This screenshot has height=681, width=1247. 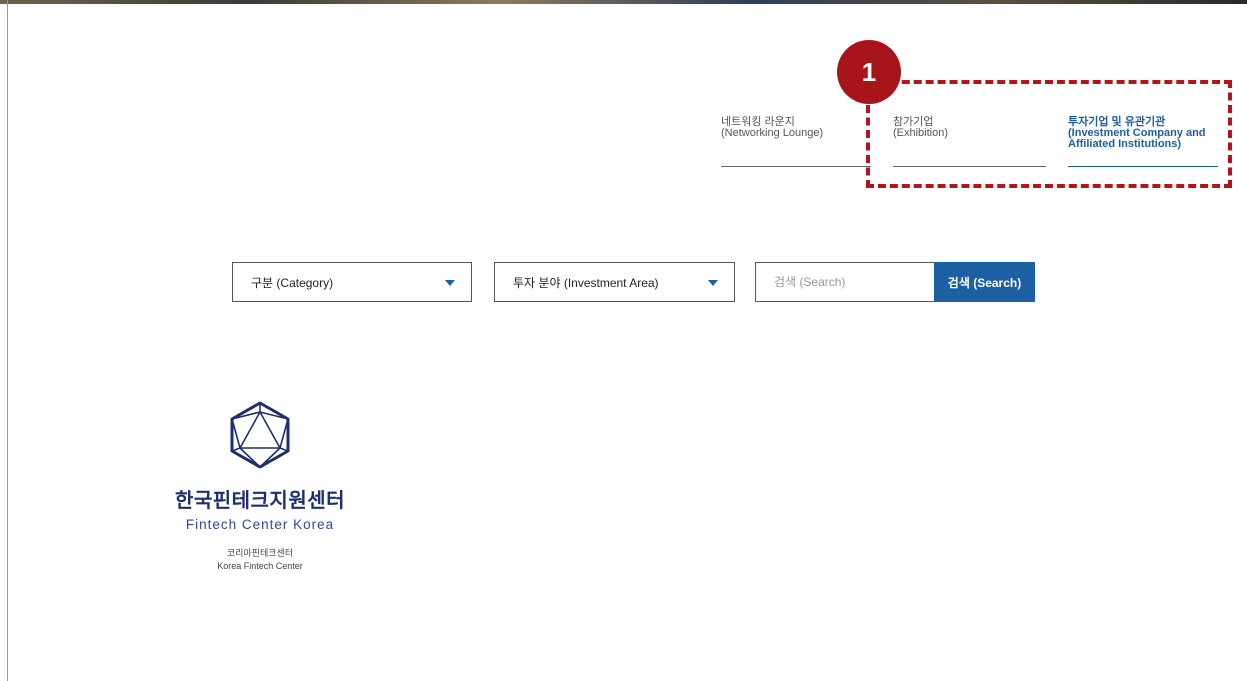 What do you see at coordinates (260, 524) in the screenshot?
I see `logo-name-en: Fintech Center Korea` at bounding box center [260, 524].